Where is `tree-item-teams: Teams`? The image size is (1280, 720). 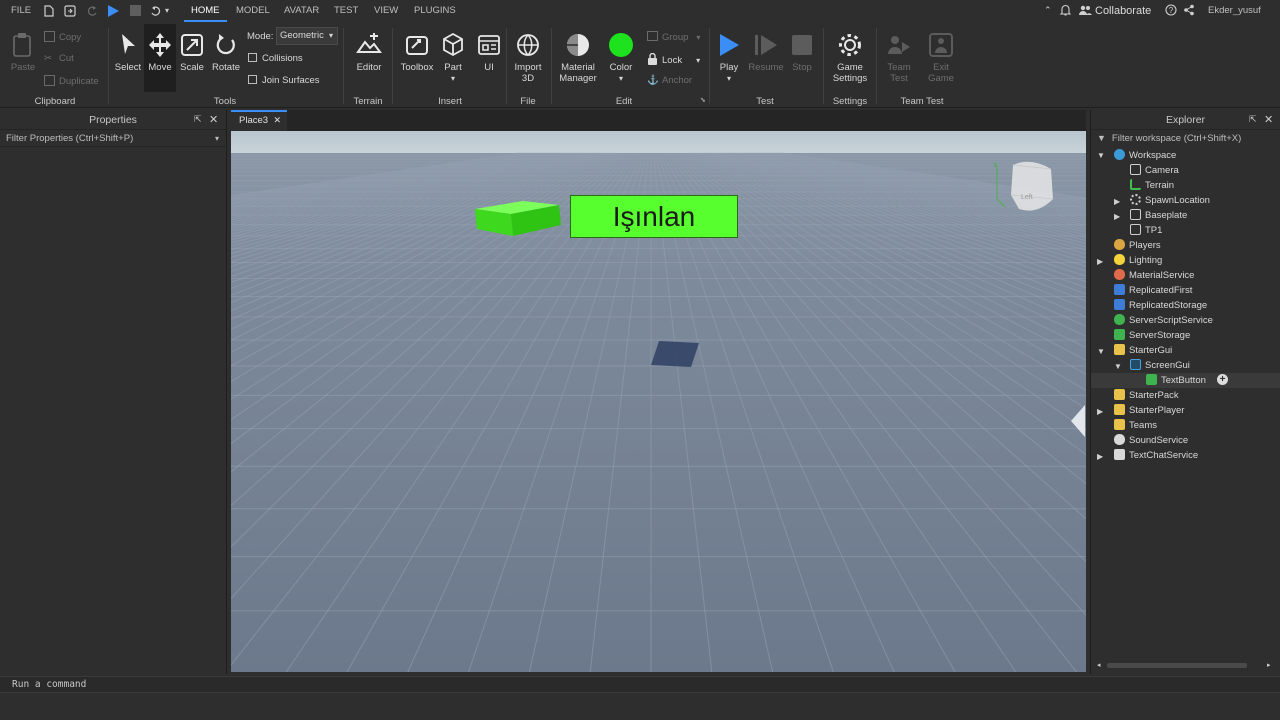
tree-item-teams: Teams is located at coordinates (1135, 425).